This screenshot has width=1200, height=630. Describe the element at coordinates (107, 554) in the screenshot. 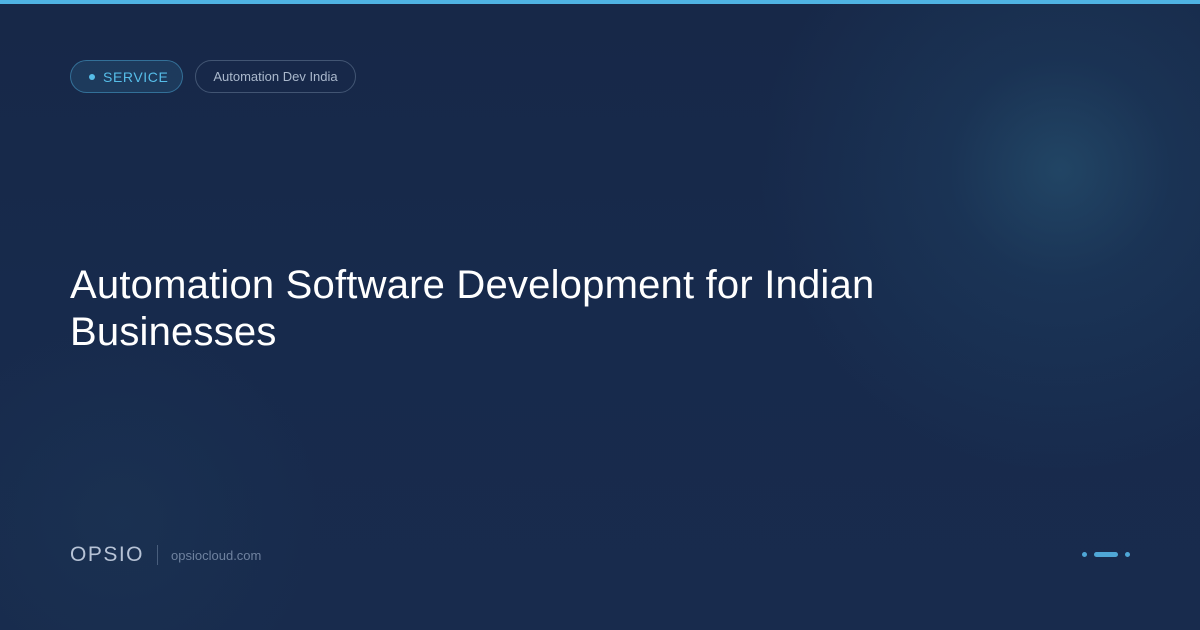

I see `brand-logo-text: OPSIO` at that location.